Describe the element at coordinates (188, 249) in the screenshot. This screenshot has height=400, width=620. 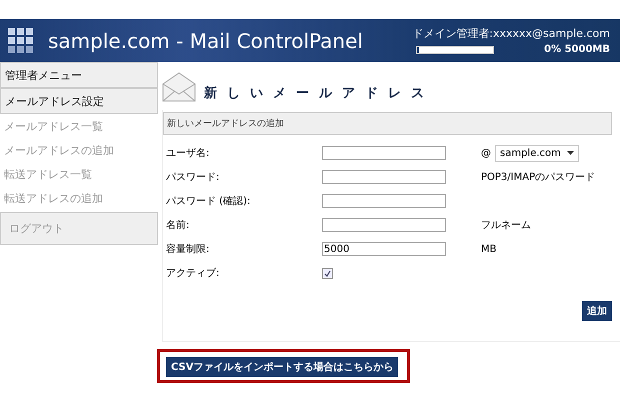
I see `field-label: 容量制限:` at that location.